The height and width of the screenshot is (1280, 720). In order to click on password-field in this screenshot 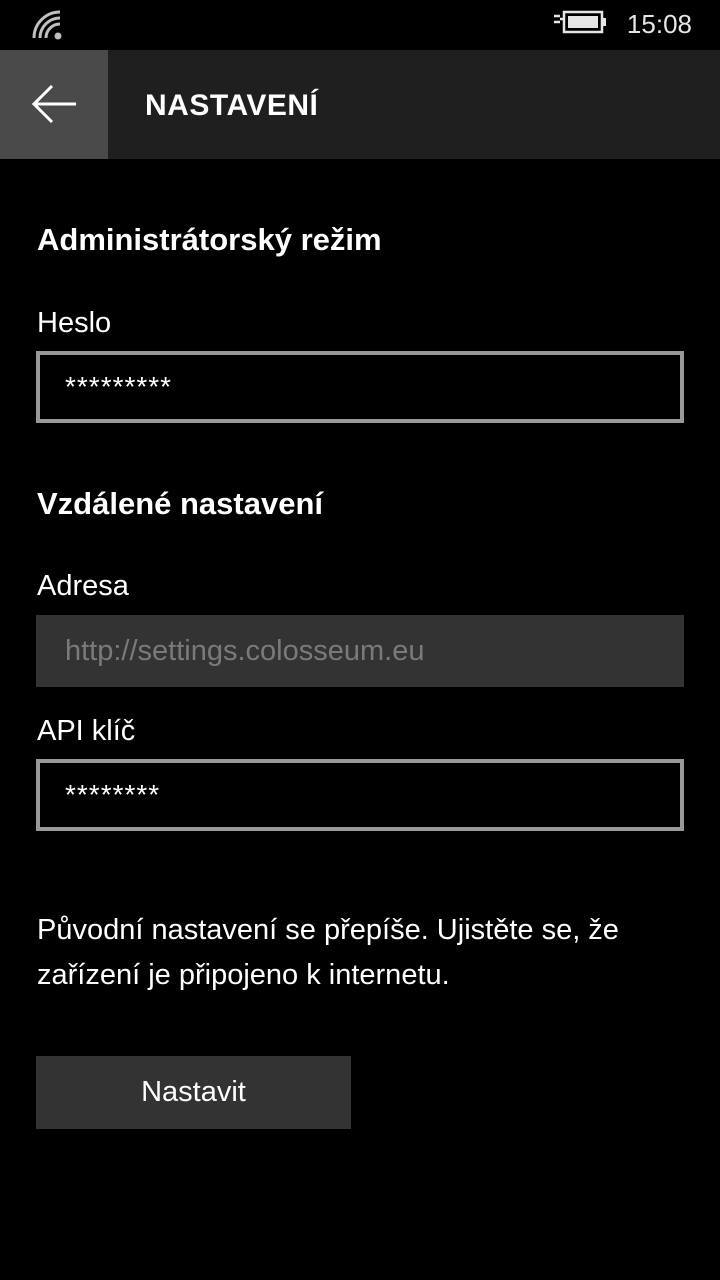, I will do `click(360, 387)`.